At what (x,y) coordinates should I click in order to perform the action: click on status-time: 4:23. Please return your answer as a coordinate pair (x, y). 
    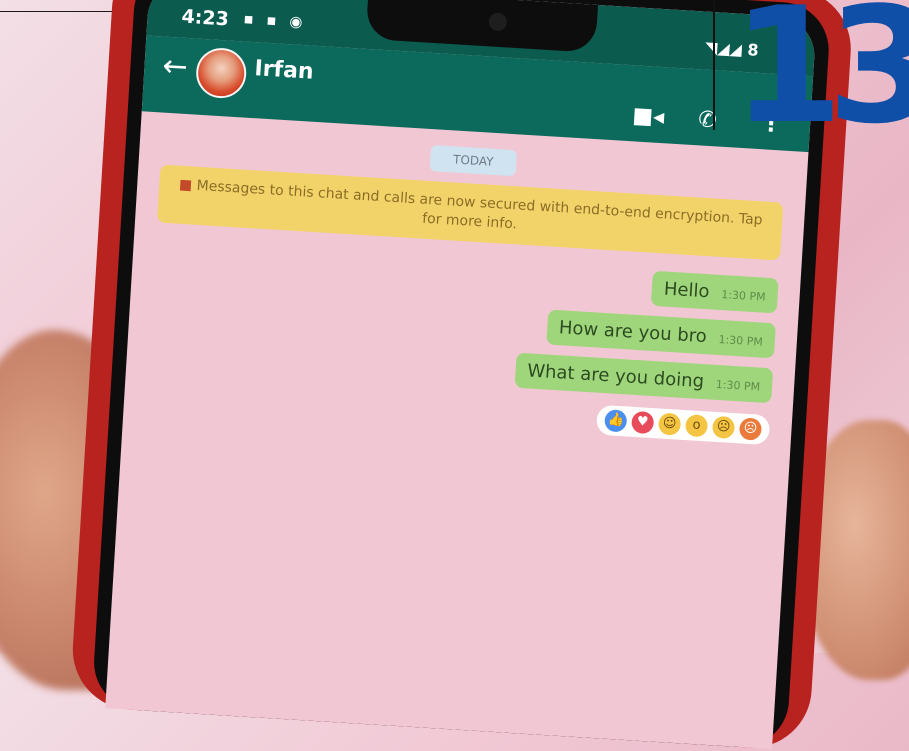
    Looking at the image, I should click on (205, 18).